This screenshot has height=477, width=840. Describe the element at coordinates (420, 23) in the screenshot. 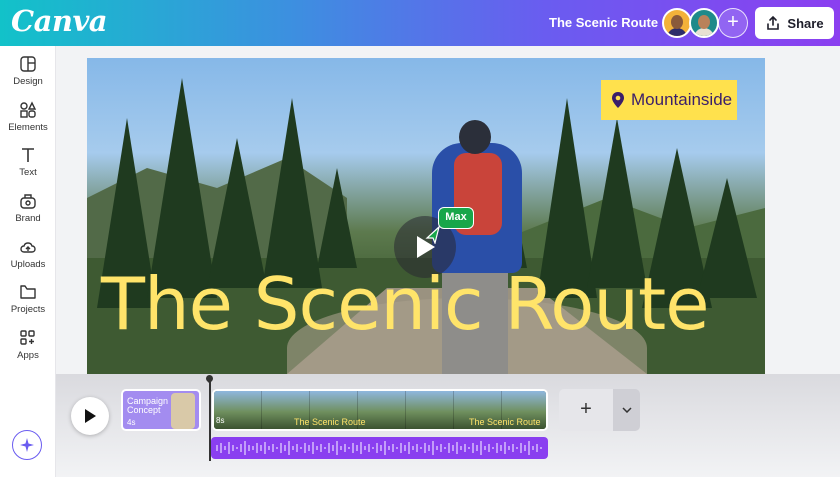

I see `top-bar: Canva The Scenic Route + Share` at that location.